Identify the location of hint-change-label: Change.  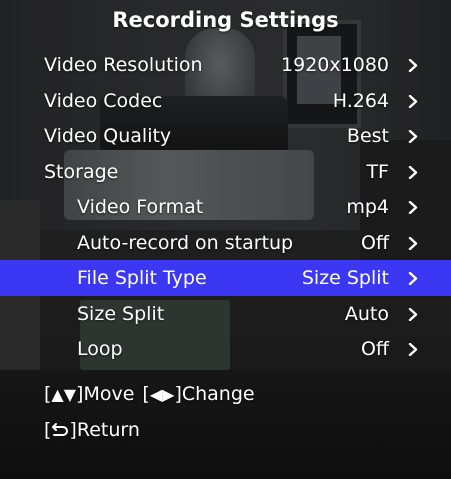
(218, 394).